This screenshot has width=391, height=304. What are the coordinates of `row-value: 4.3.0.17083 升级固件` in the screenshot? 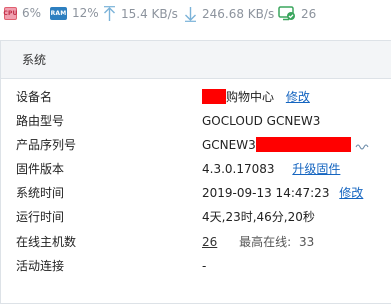 It's located at (271, 169).